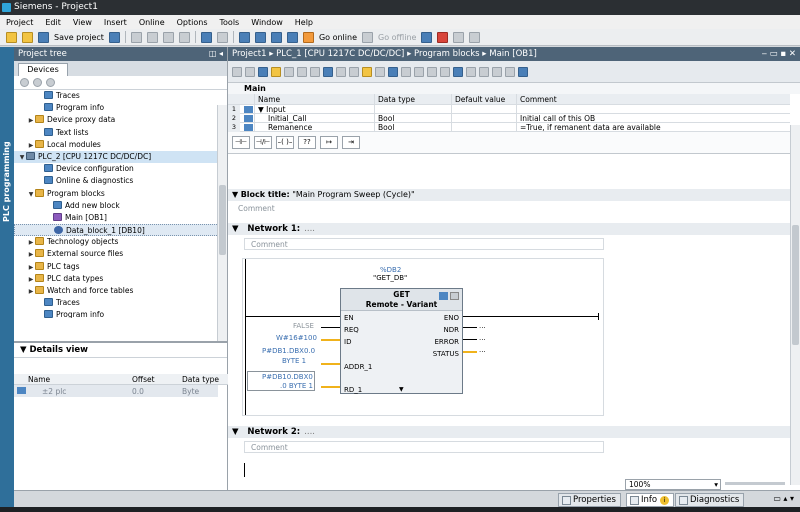 This screenshot has width=800, height=512. What do you see at coordinates (458, 71) in the screenshot?
I see `breakpoints-icon` at bounding box center [458, 71].